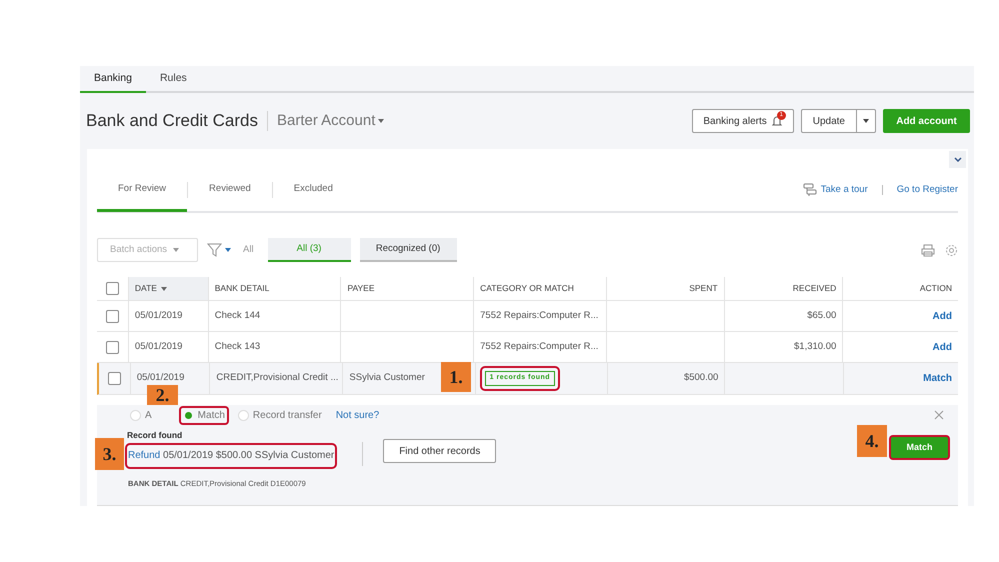  What do you see at coordinates (951, 250) in the screenshot?
I see `settings-icon` at bounding box center [951, 250].